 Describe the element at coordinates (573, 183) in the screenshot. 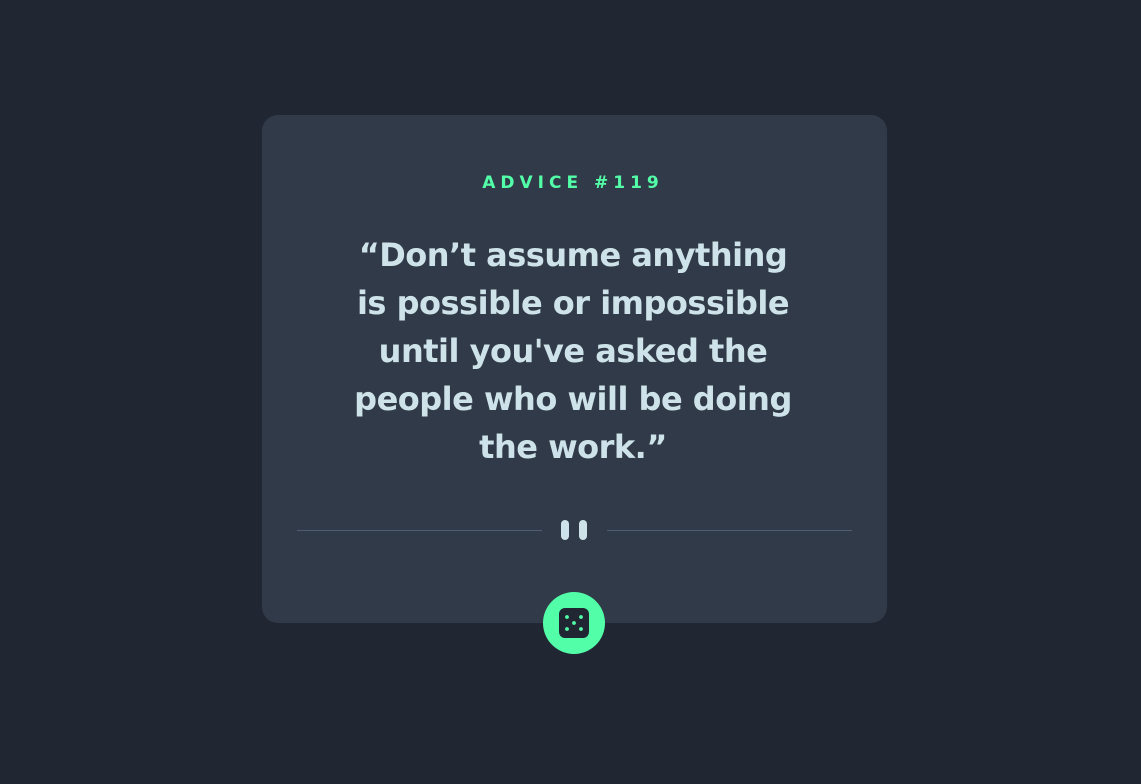

I see `advice-id-label: ADVICE #119` at that location.